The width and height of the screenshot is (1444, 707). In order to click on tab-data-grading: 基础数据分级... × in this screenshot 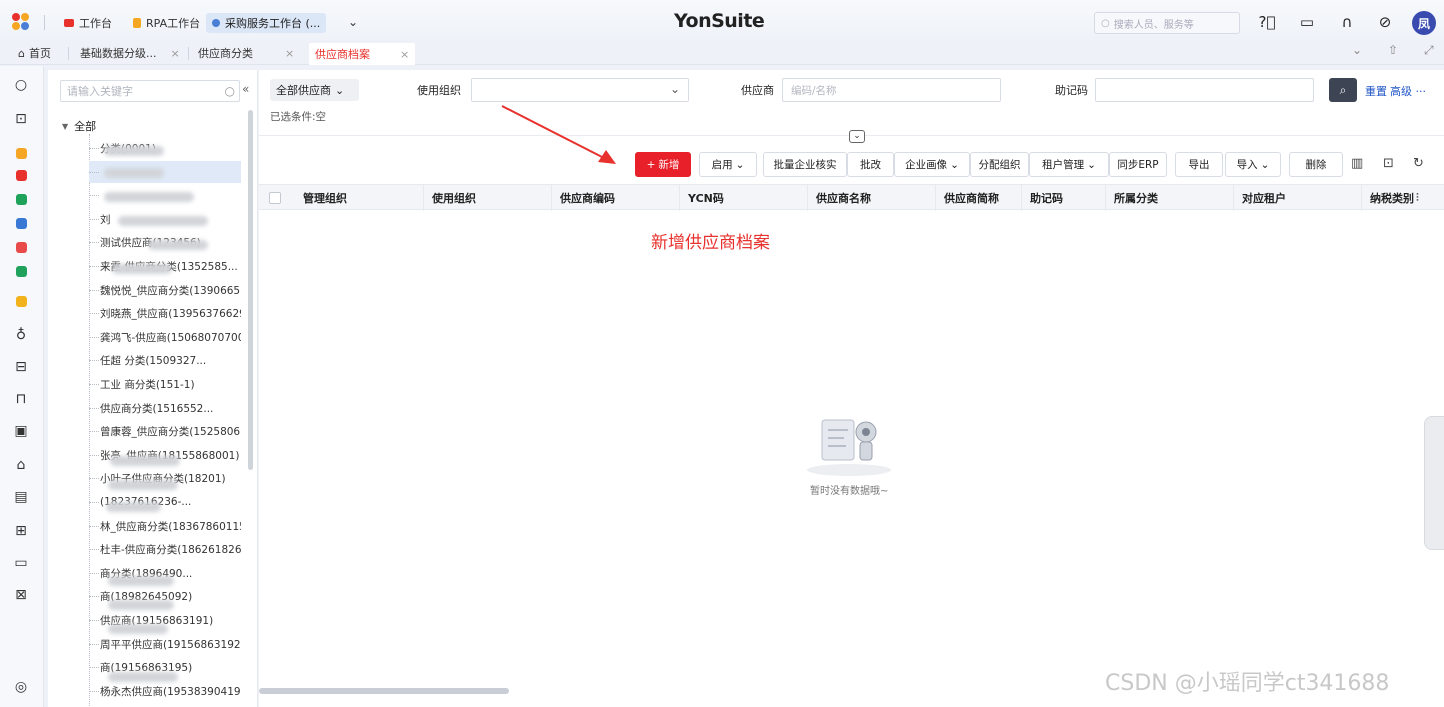, I will do `click(130, 53)`.